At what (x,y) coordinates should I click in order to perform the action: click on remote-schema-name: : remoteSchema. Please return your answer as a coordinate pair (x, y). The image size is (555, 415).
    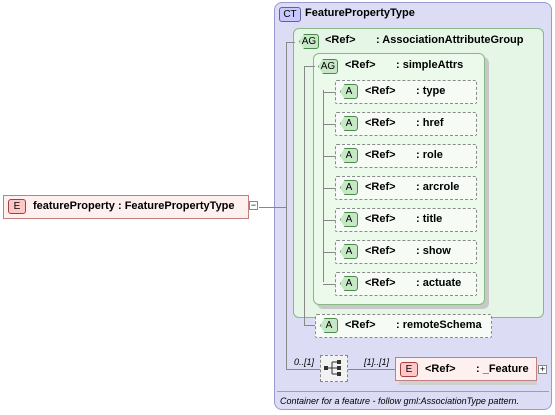
    Looking at the image, I should click on (439, 325).